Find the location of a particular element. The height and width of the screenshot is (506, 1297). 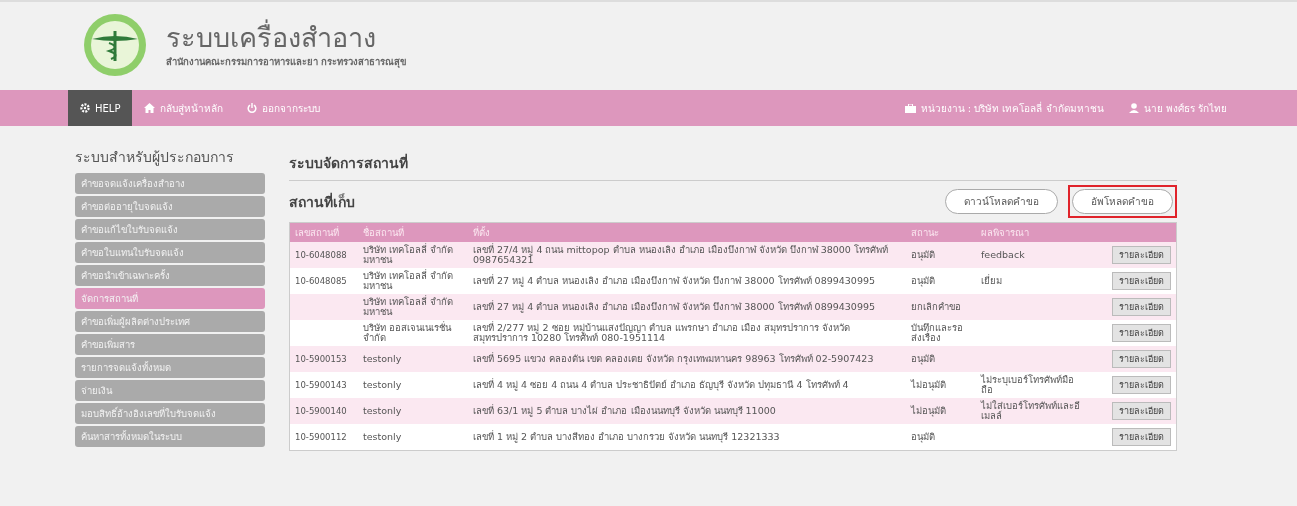

table-cell: 10-5900153 is located at coordinates (321, 358).